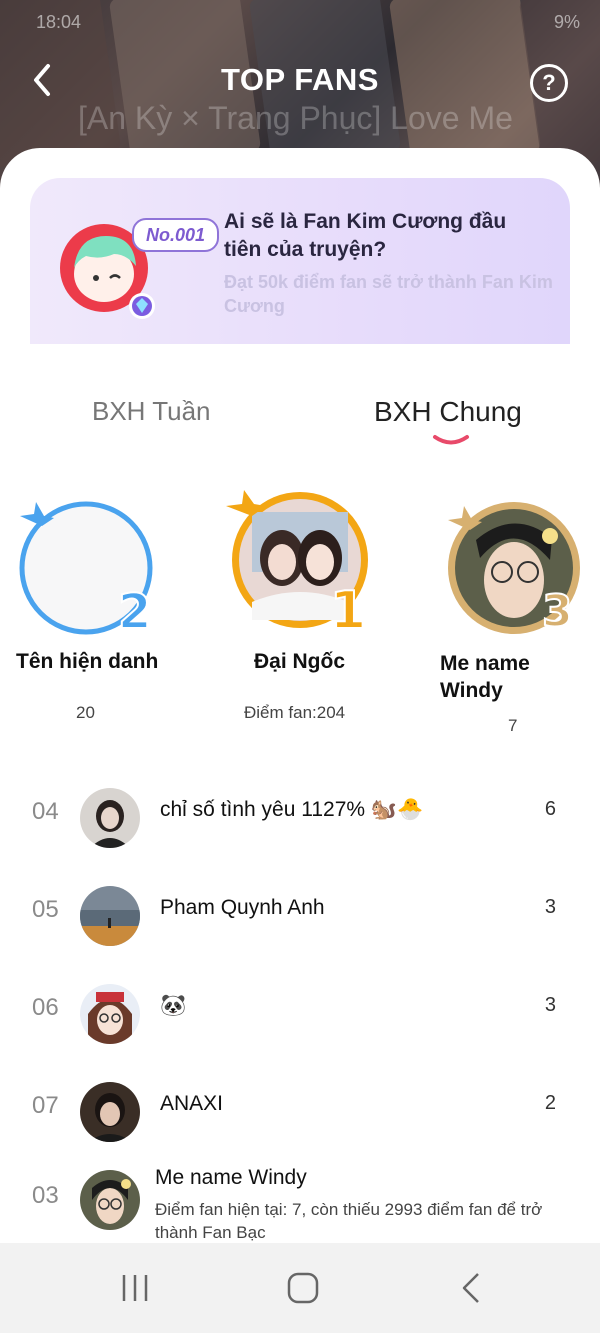  What do you see at coordinates (110, 1200) in the screenshot?
I see `my-avatar` at bounding box center [110, 1200].